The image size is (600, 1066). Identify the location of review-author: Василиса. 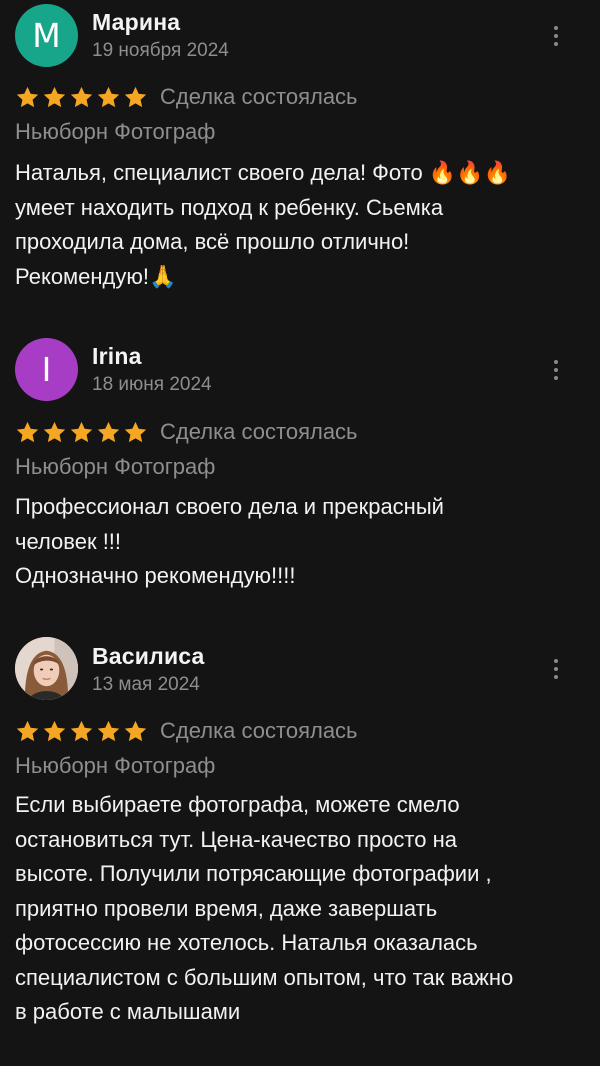
(148, 656).